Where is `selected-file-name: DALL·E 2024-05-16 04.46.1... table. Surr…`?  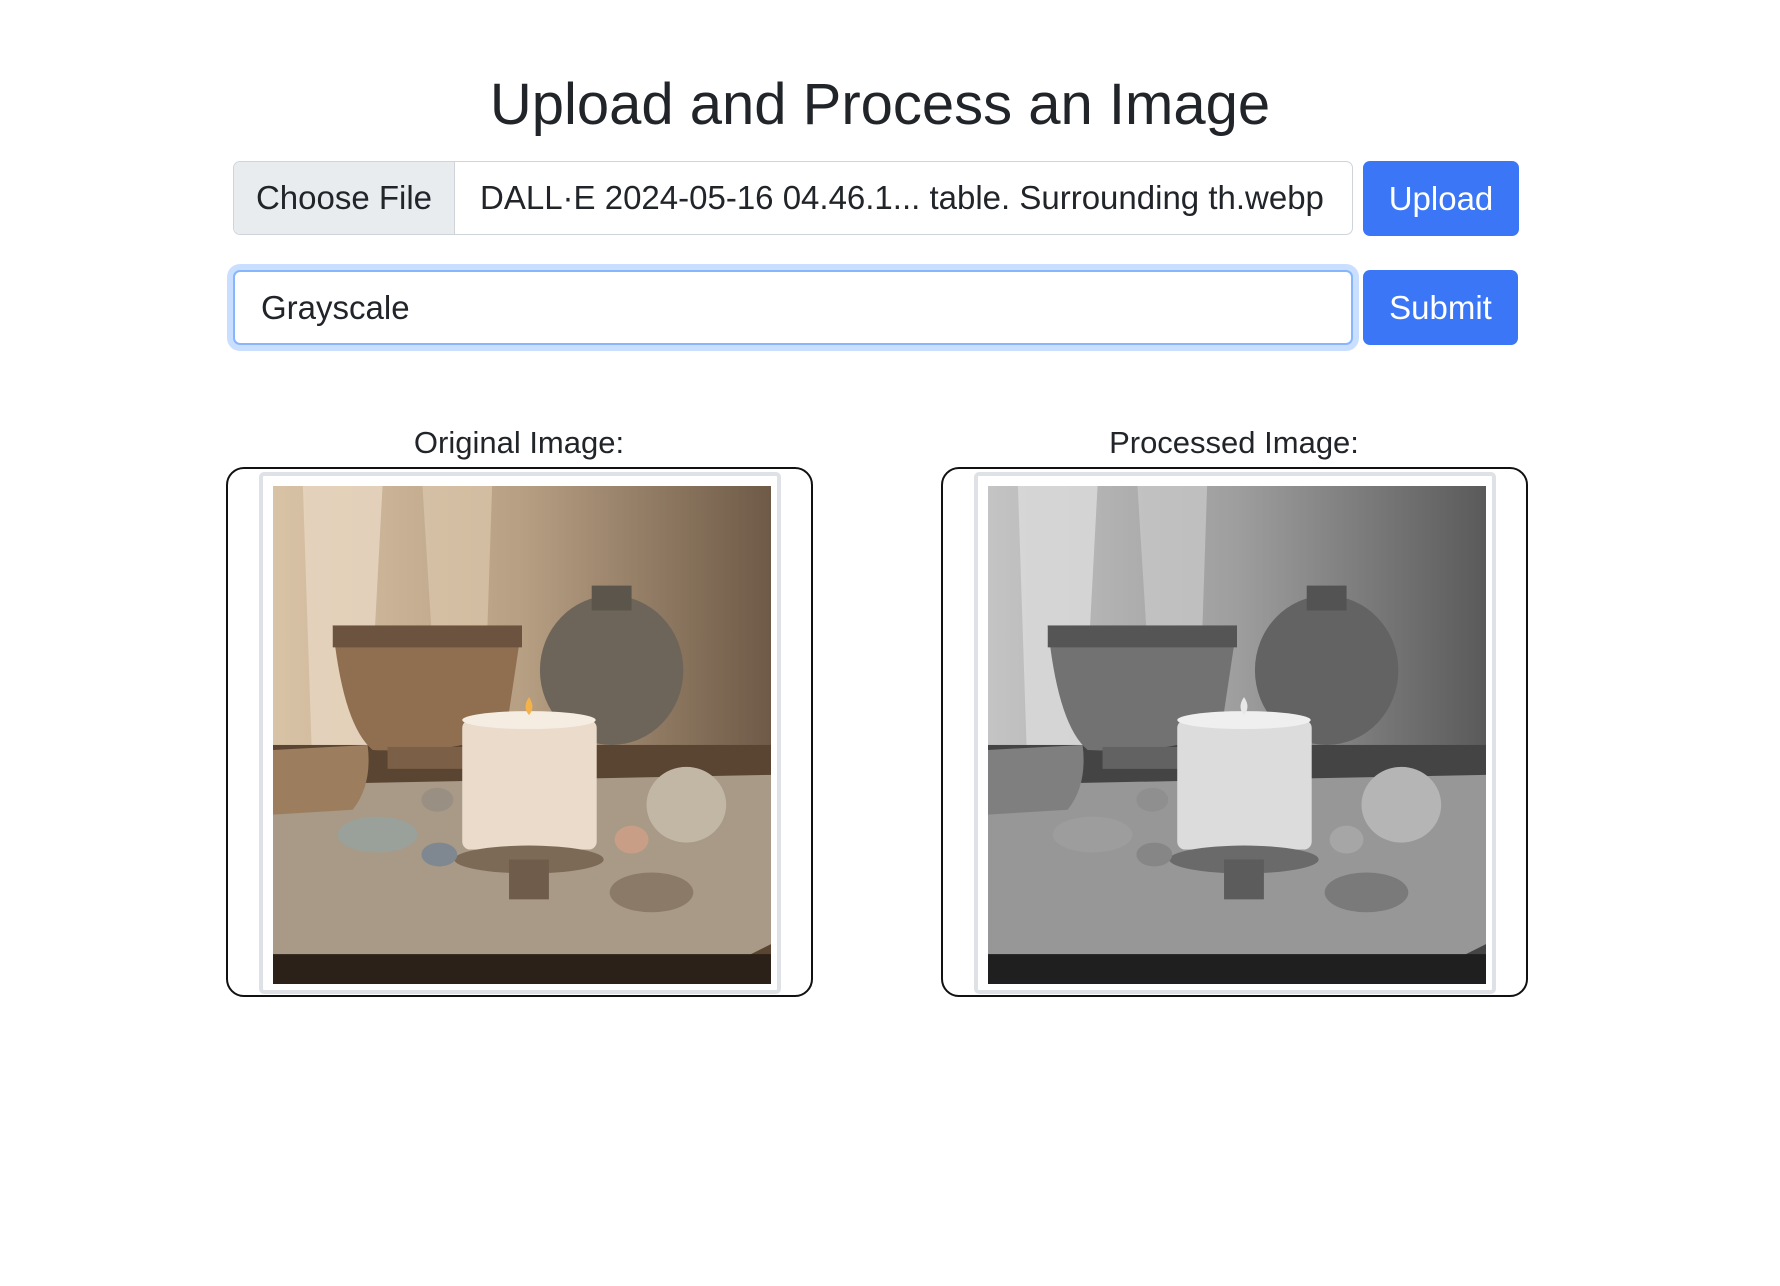
selected-file-name: DALL·E 2024-05-16 04.46.1... table. Surr… is located at coordinates (902, 197).